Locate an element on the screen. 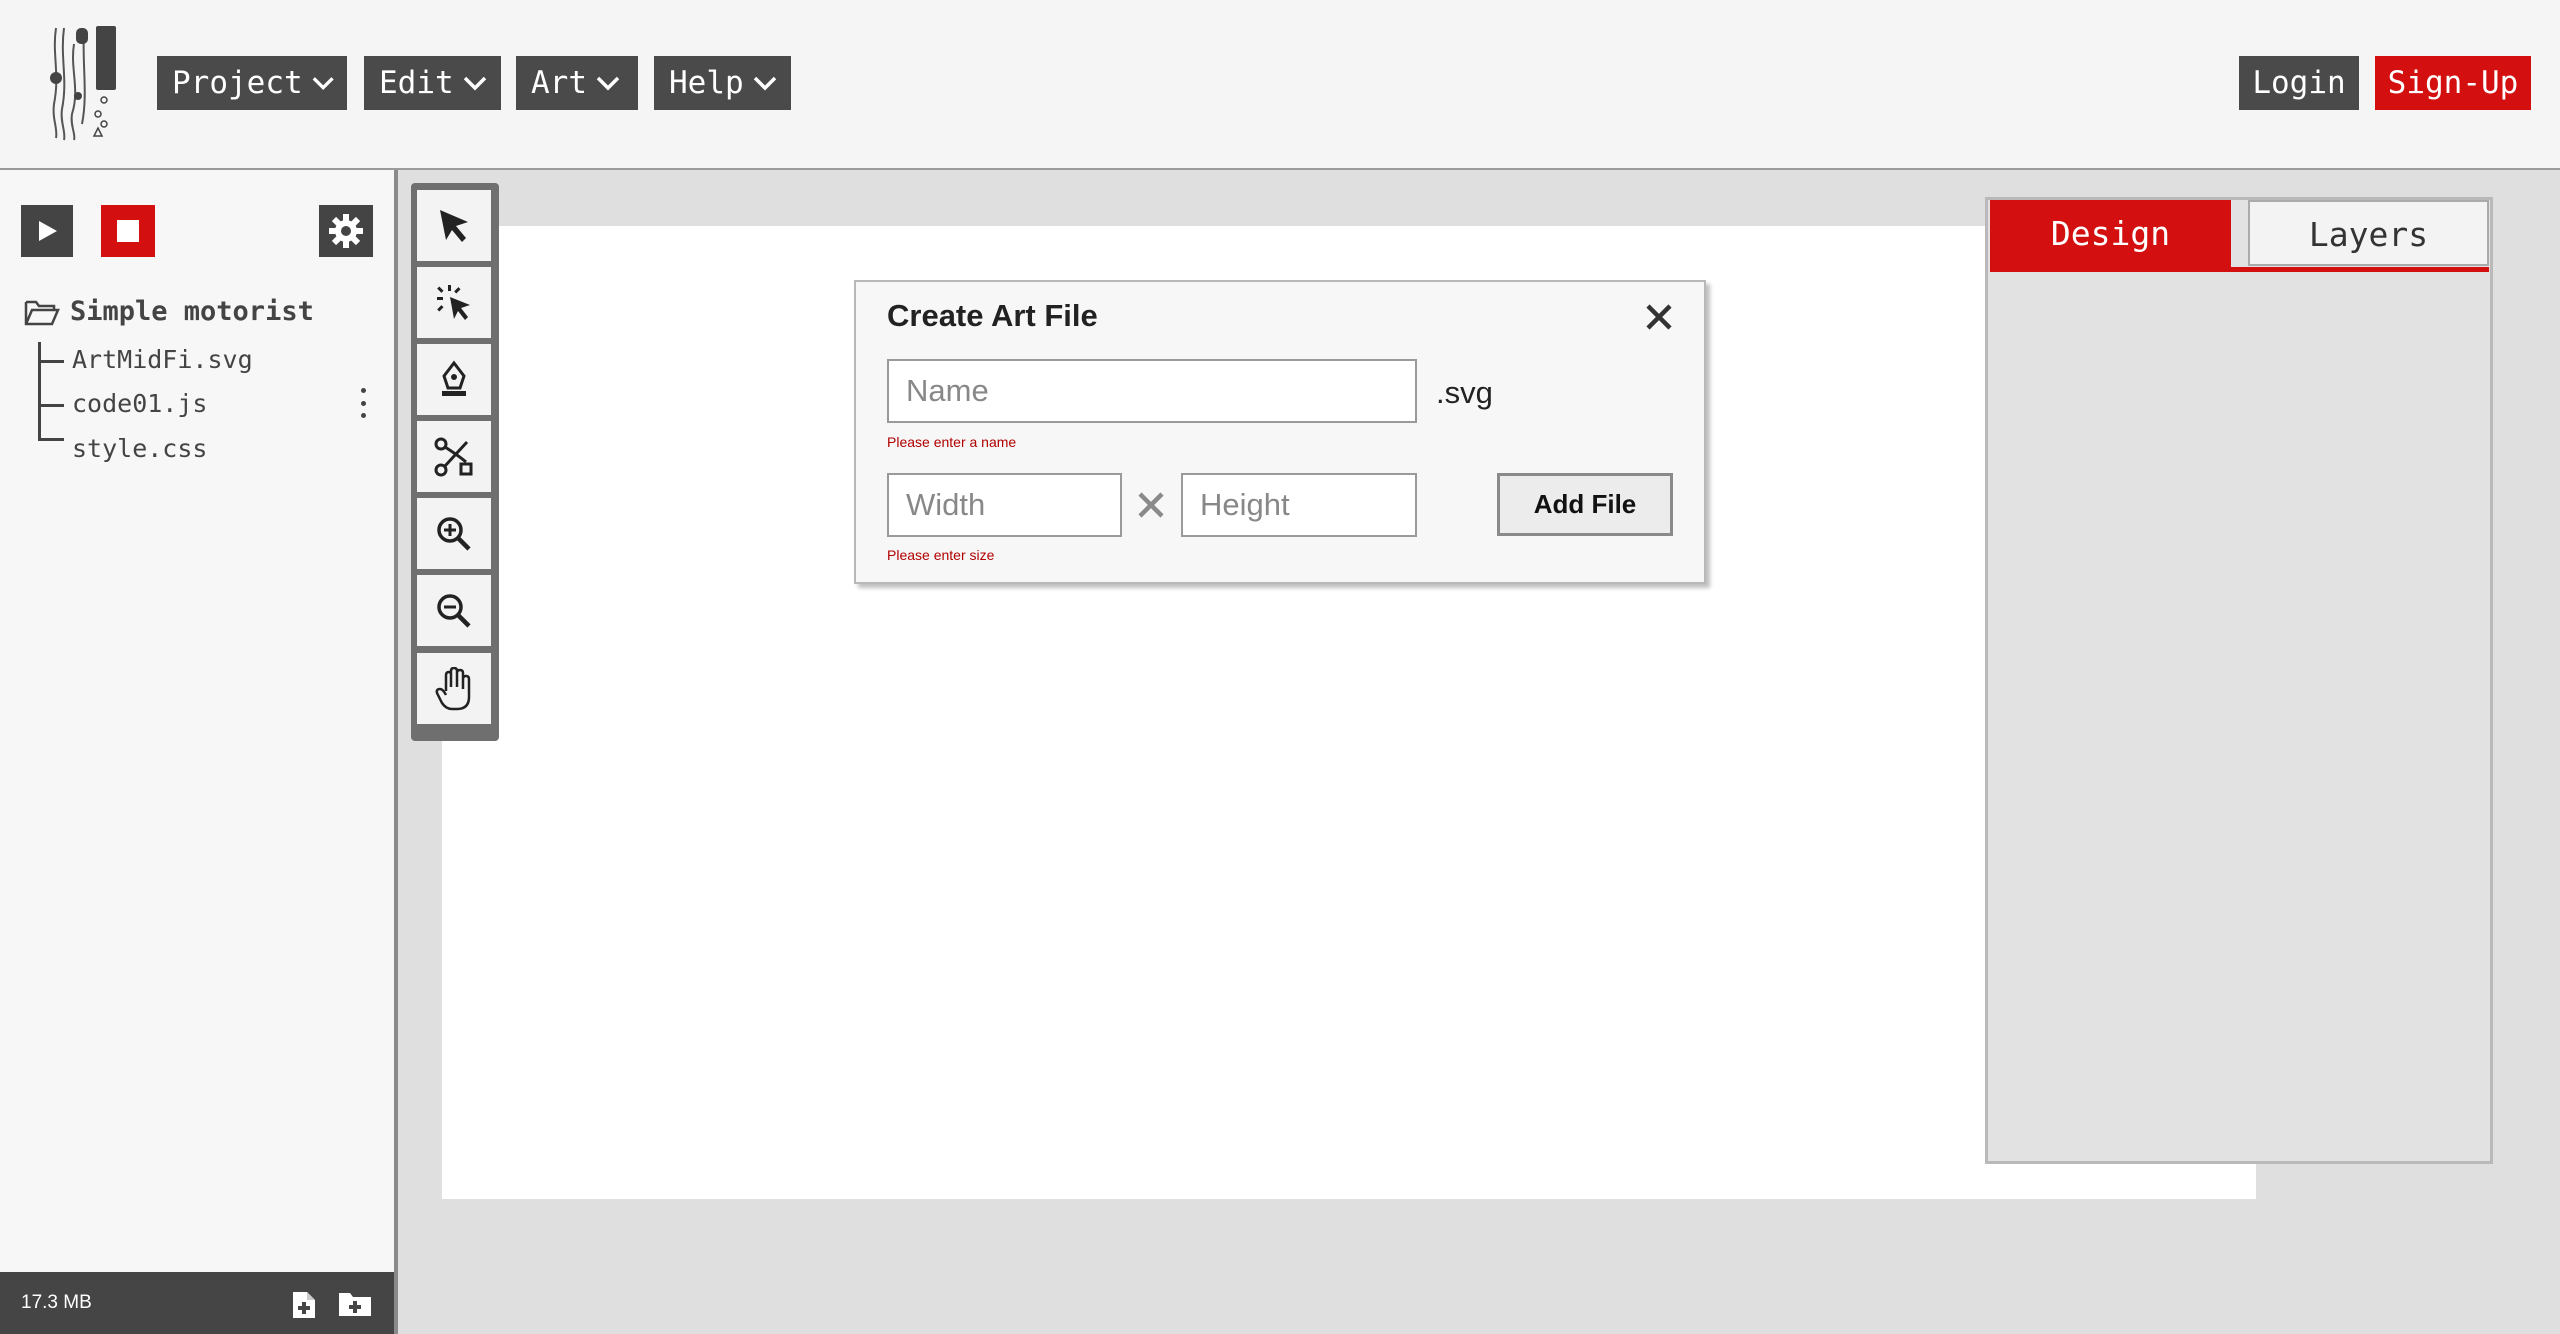 The height and width of the screenshot is (1334, 2560). menu-edit: Edit is located at coordinates (432, 83).